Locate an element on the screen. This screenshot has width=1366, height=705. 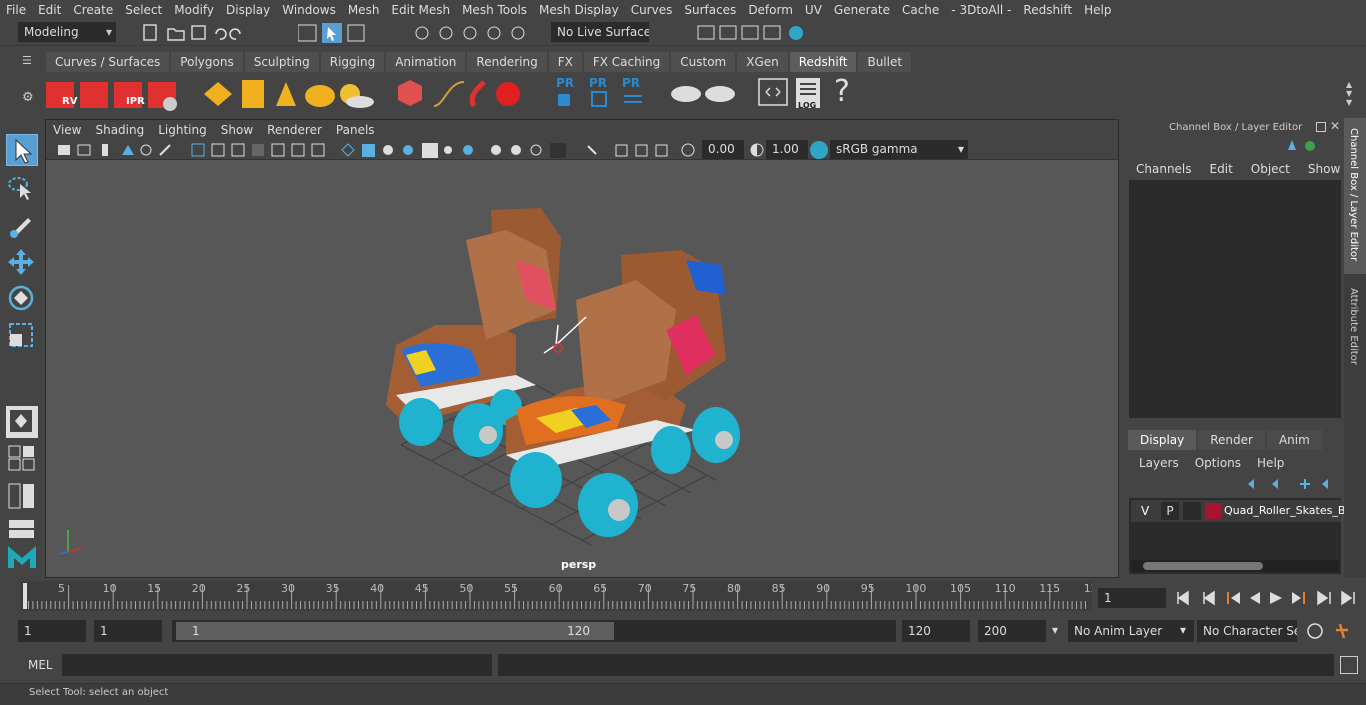
range-slider: 1 120 is located at coordinates (534, 631).